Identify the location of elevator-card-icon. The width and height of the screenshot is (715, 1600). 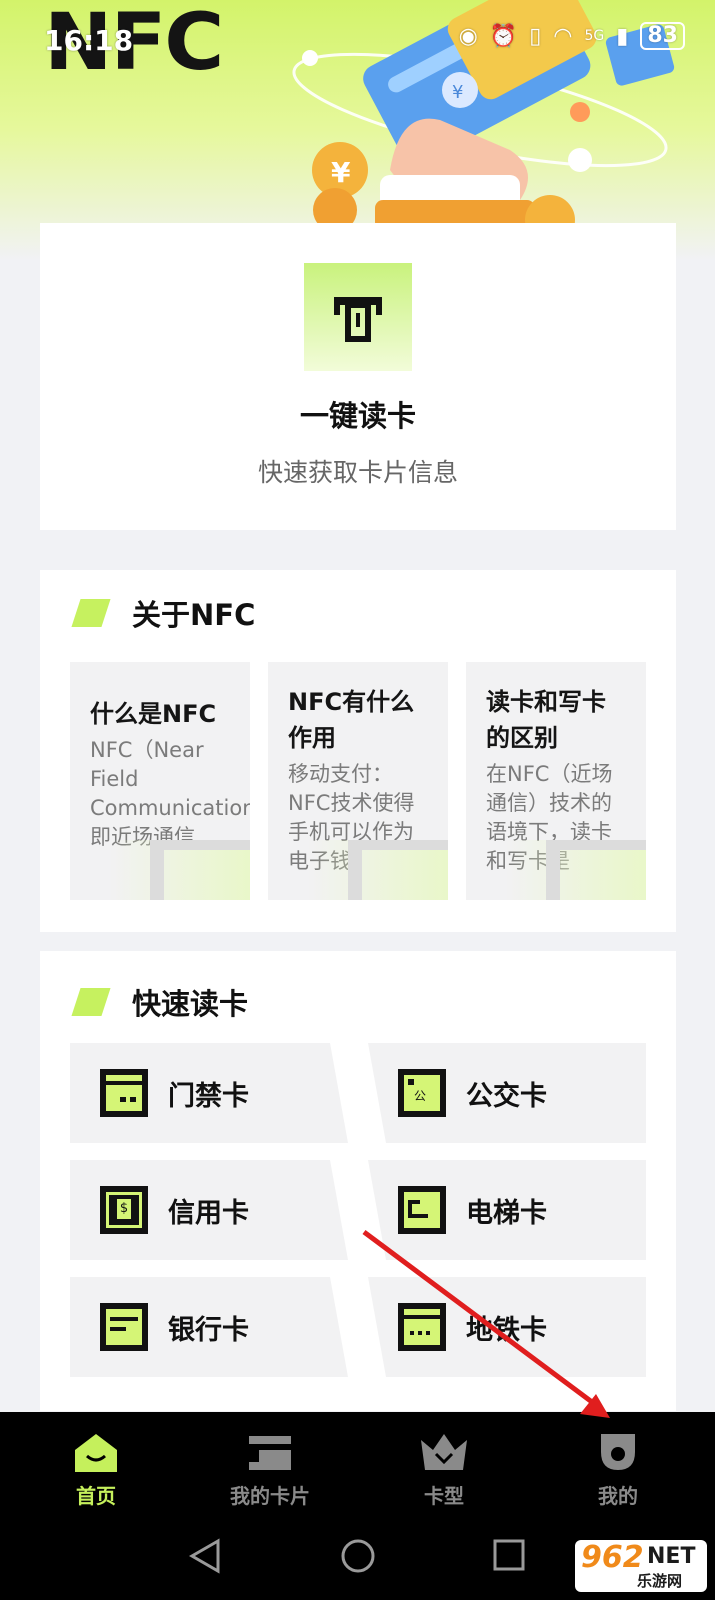
(422, 1210).